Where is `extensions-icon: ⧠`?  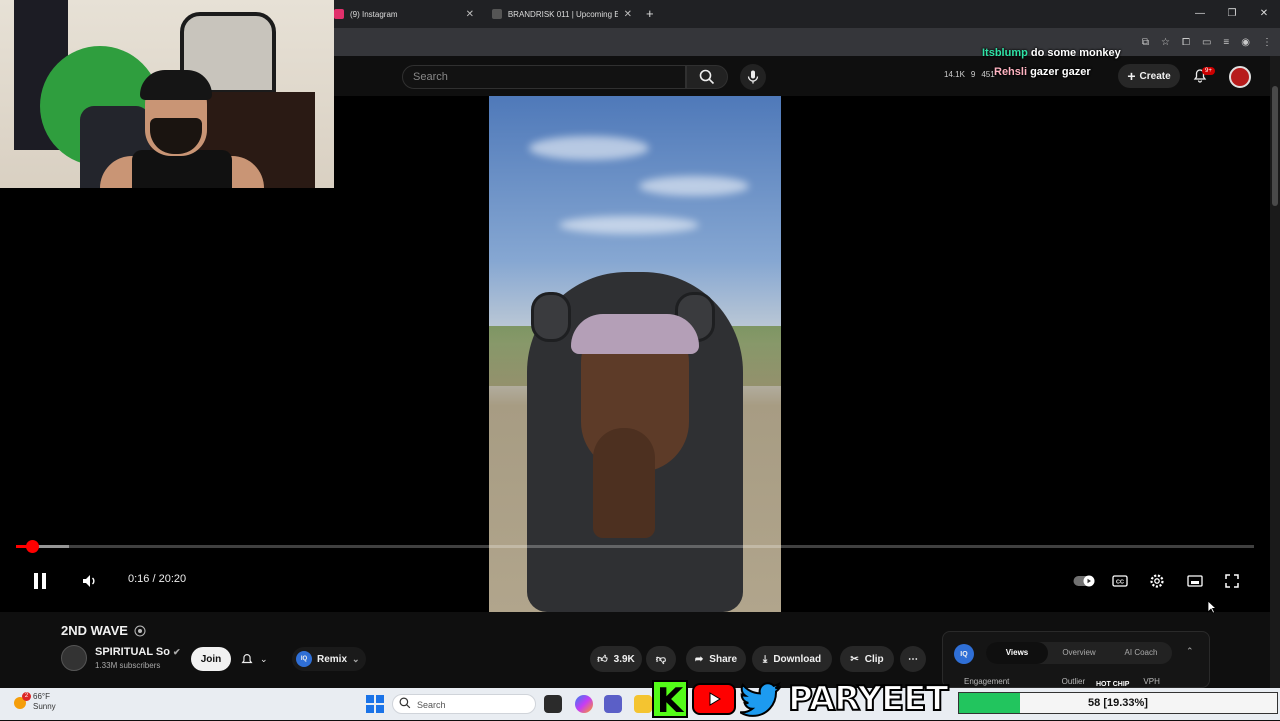 extensions-icon: ⧠ is located at coordinates (1186, 42).